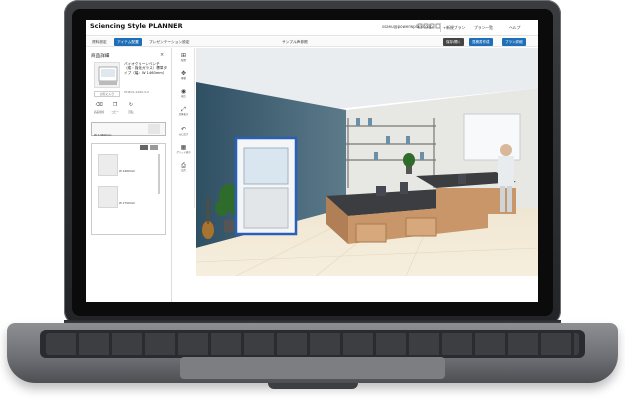 This screenshot has width=625, height=400. Describe the element at coordinates (127, 203) in the screenshot. I see `list-item-label: W 1750mm` at that location.